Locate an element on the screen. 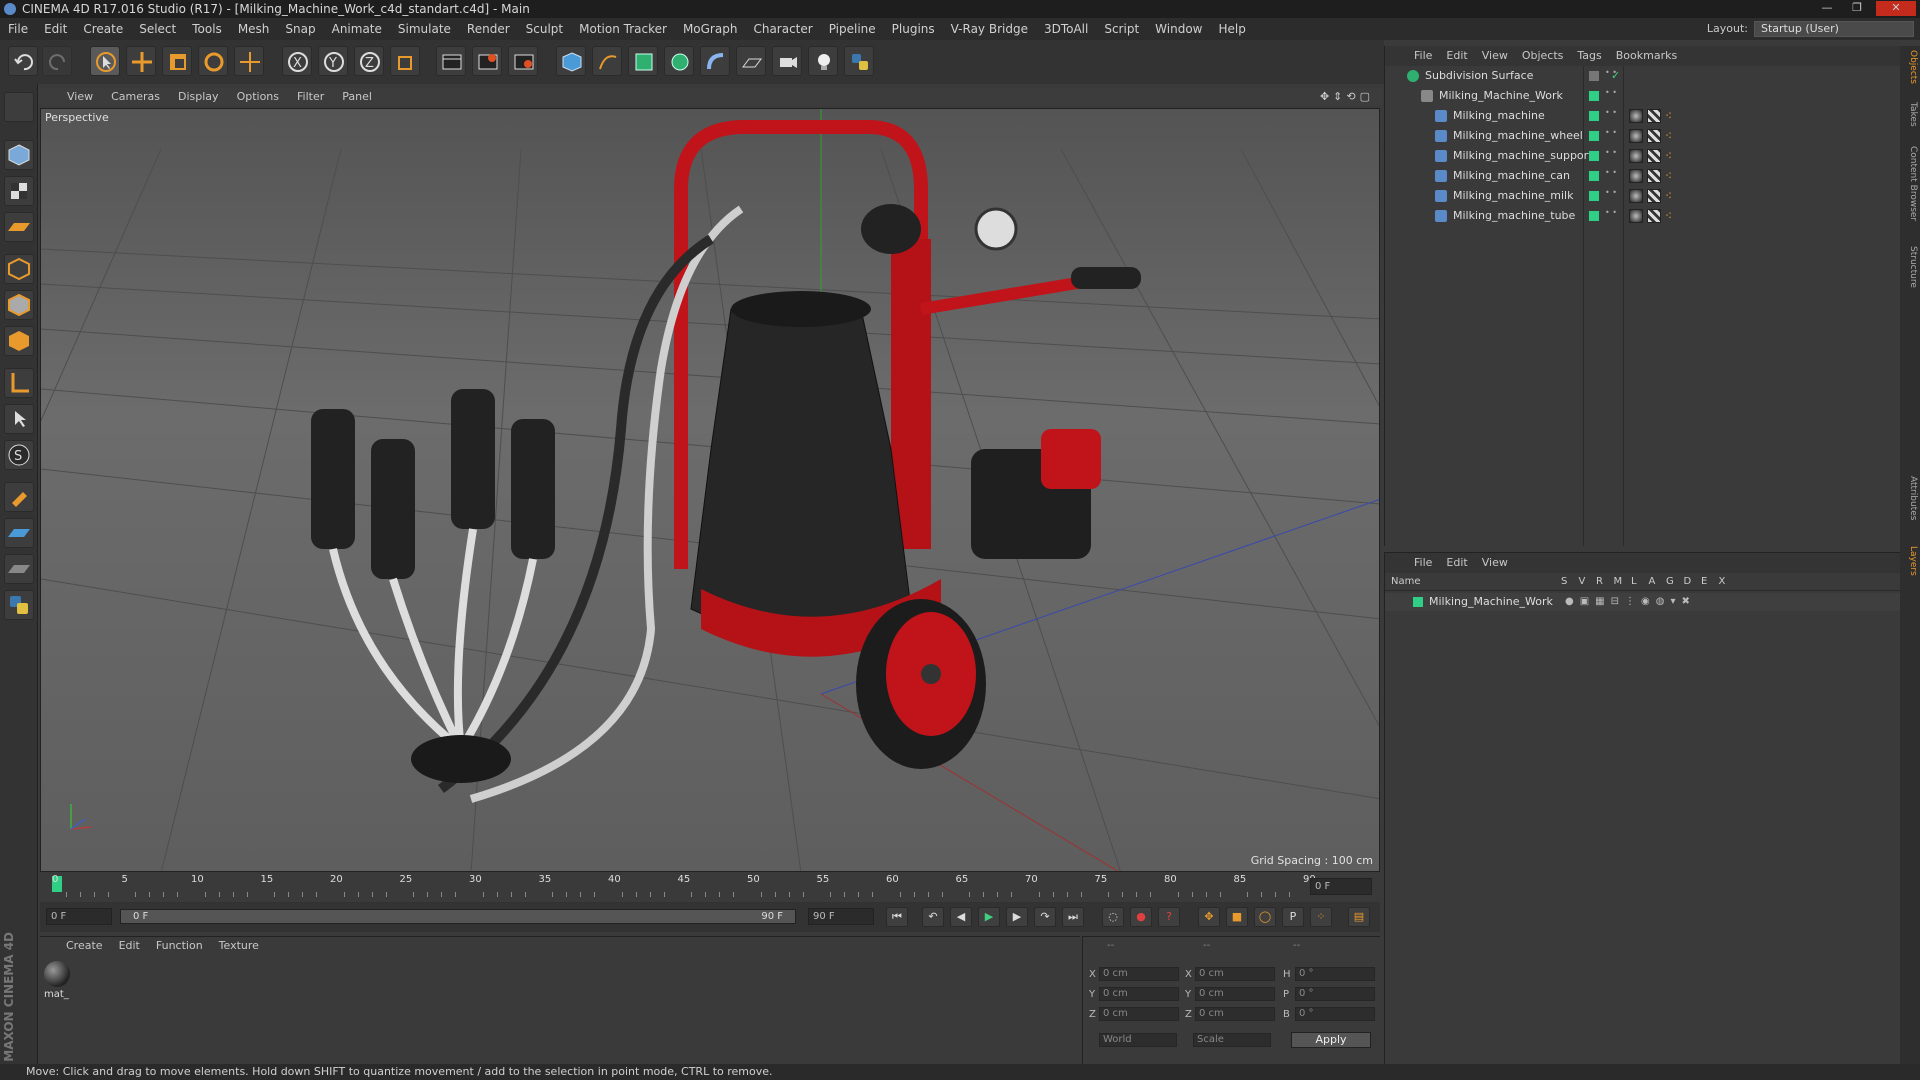  layers-column-e: E is located at coordinates (1704, 581).